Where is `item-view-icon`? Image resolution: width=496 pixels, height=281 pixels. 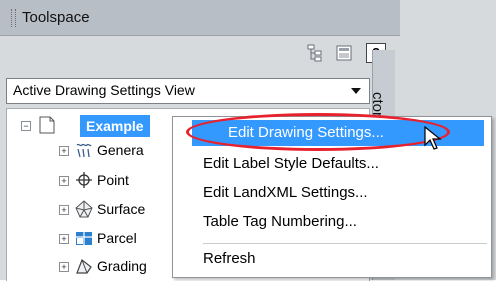
item-view-icon is located at coordinates (344, 53).